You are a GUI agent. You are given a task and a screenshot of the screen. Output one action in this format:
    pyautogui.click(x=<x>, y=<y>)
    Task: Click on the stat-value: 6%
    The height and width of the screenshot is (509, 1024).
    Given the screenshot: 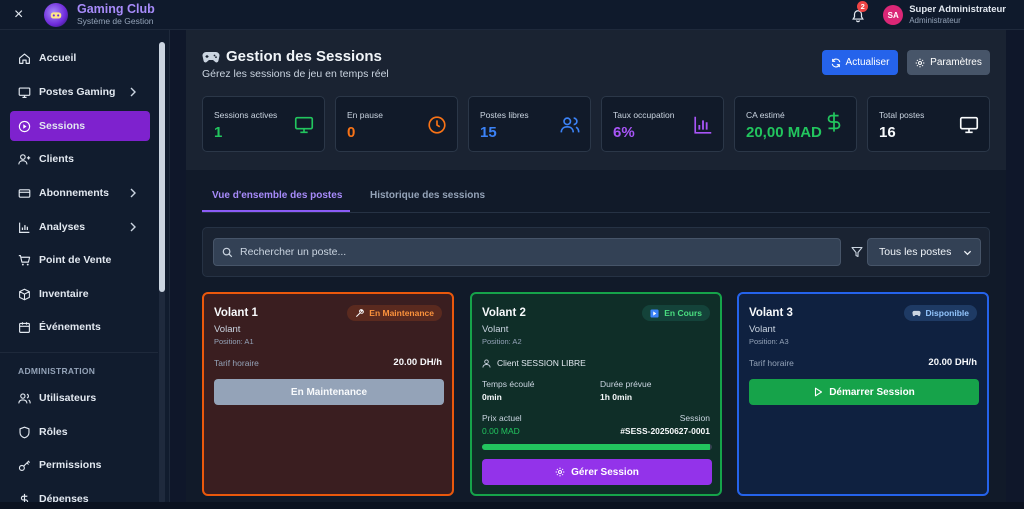 What is the action you would take?
    pyautogui.click(x=624, y=132)
    